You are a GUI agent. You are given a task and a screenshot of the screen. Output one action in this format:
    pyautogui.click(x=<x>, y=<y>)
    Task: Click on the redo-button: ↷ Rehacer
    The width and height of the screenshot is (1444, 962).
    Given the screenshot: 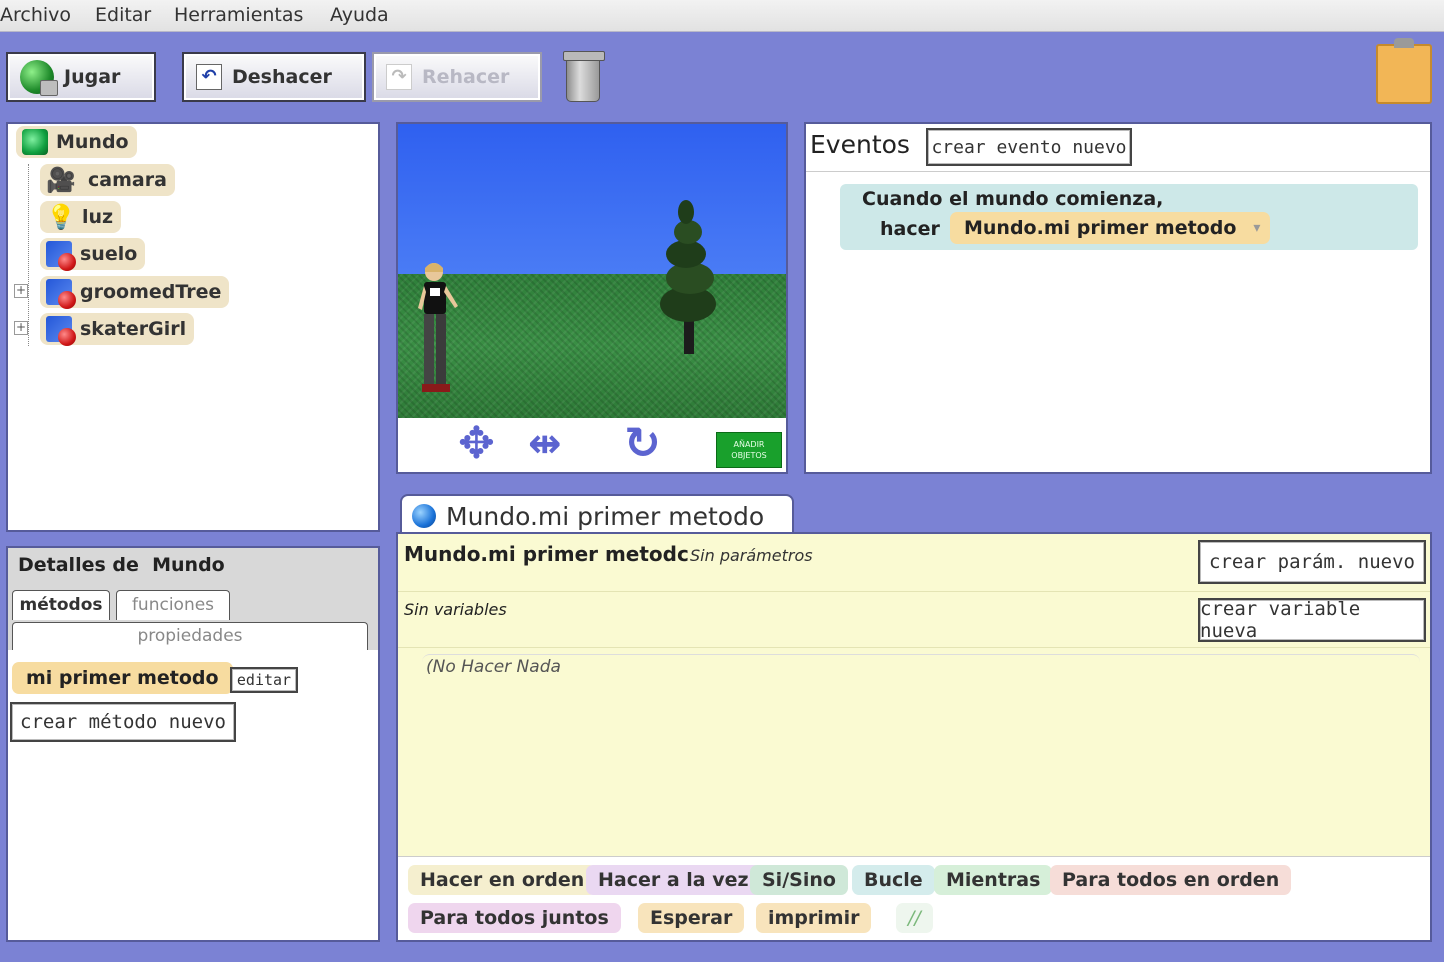 What is the action you would take?
    pyautogui.click(x=457, y=77)
    